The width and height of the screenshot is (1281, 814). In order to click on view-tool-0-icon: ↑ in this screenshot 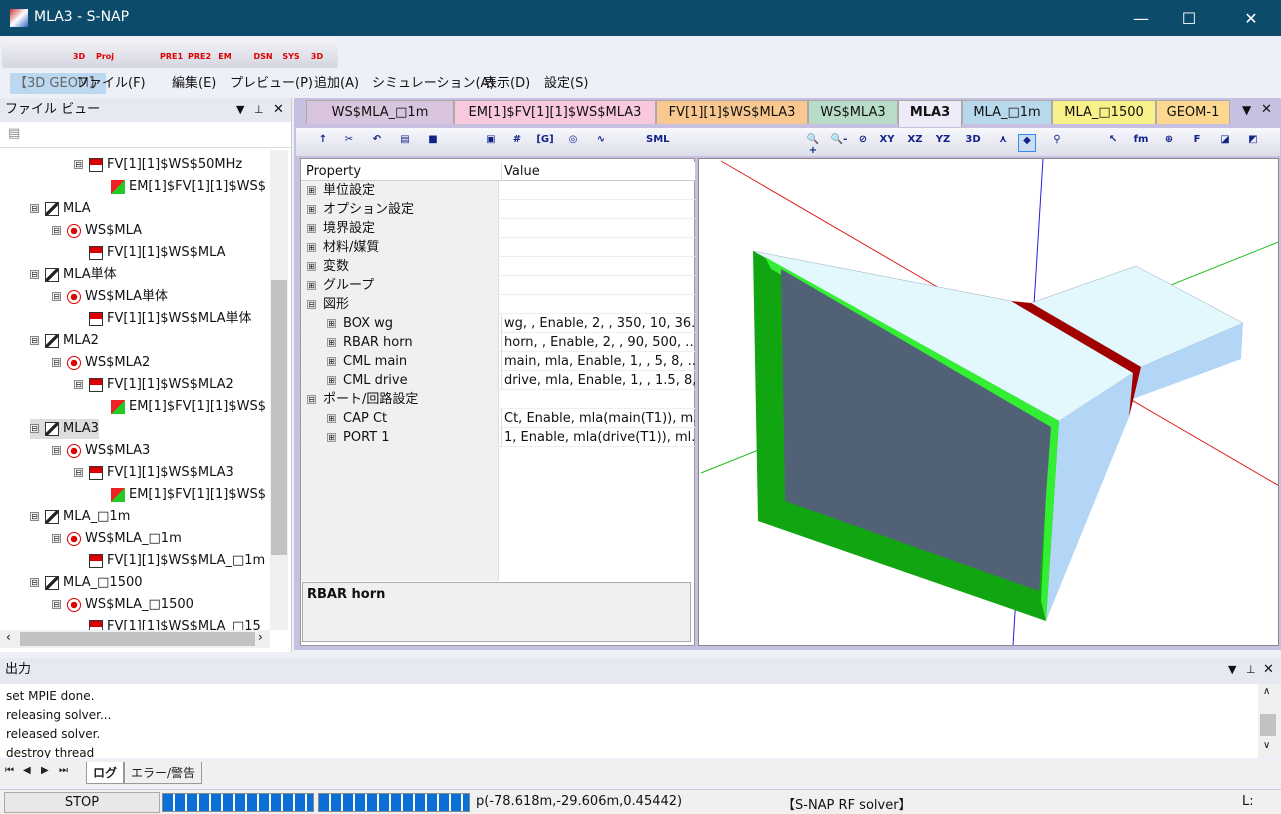, I will do `click(323, 143)`.